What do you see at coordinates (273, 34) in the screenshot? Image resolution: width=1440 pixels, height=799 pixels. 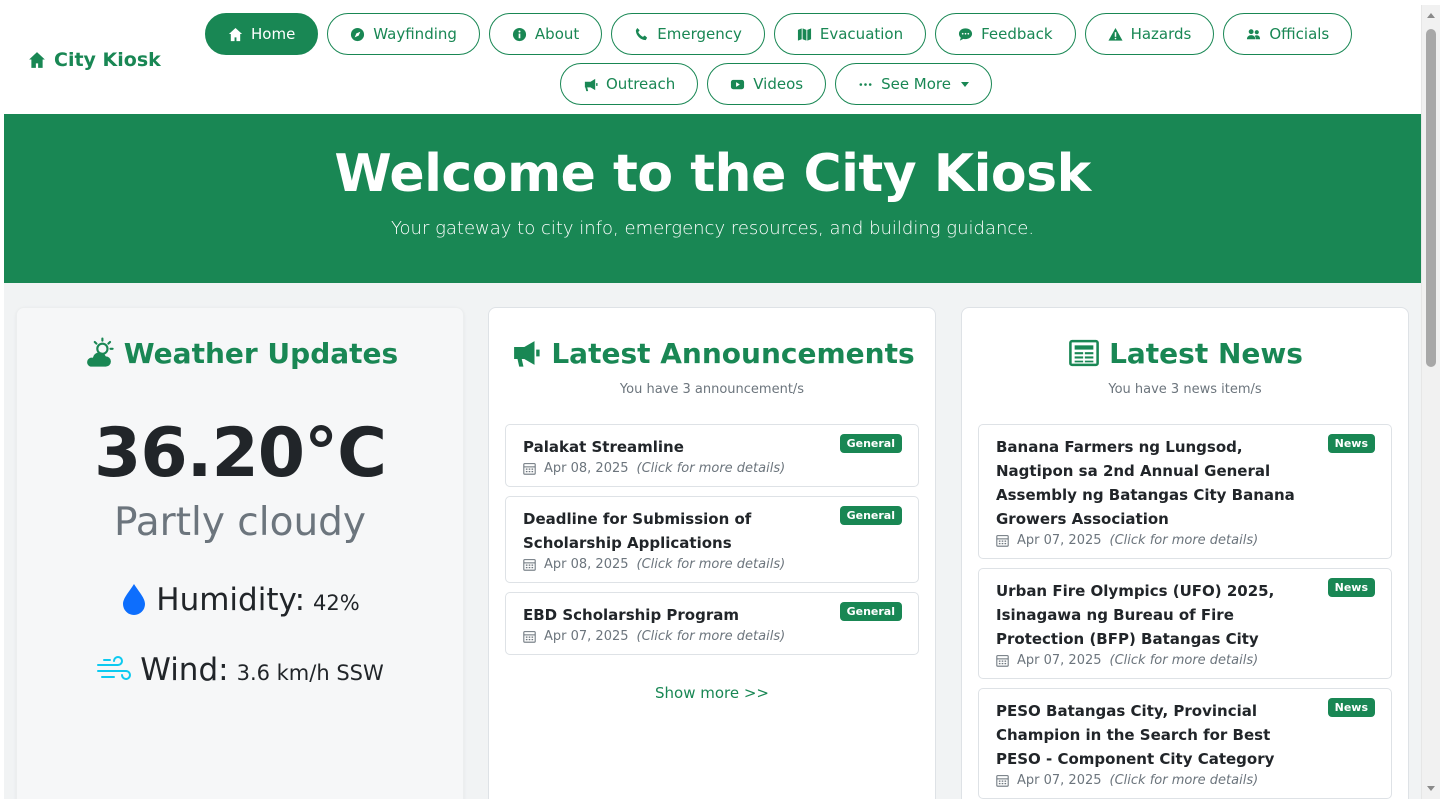 I see `nav-label: Home` at bounding box center [273, 34].